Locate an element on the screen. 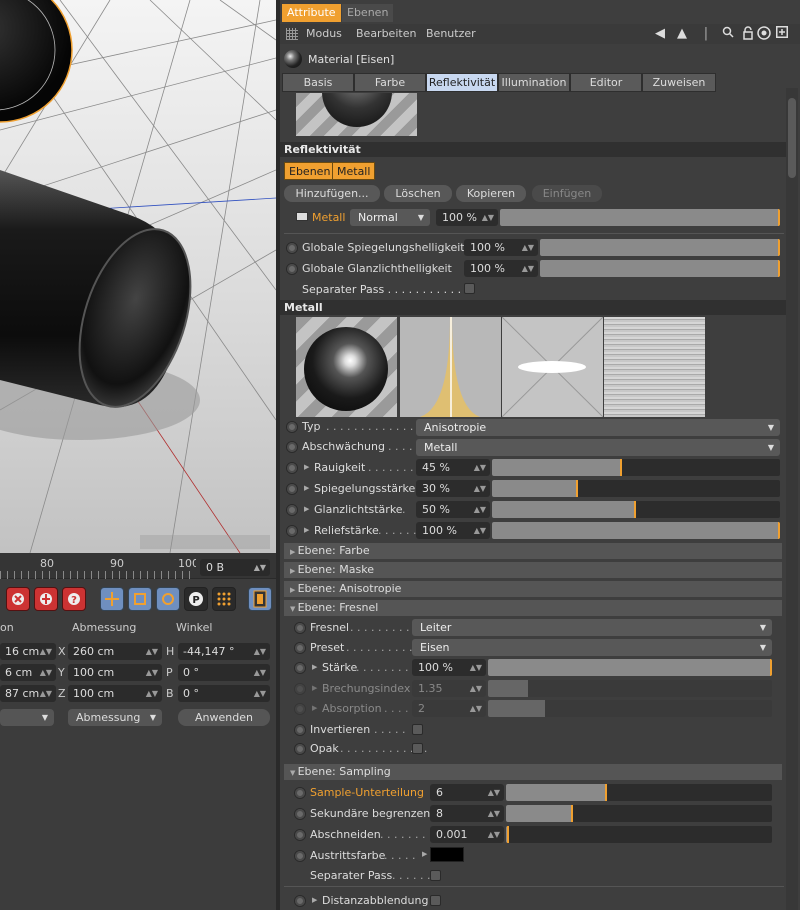 This screenshot has height=910, width=800. size-y-field: 100 cm ▲▼ is located at coordinates (115, 672).